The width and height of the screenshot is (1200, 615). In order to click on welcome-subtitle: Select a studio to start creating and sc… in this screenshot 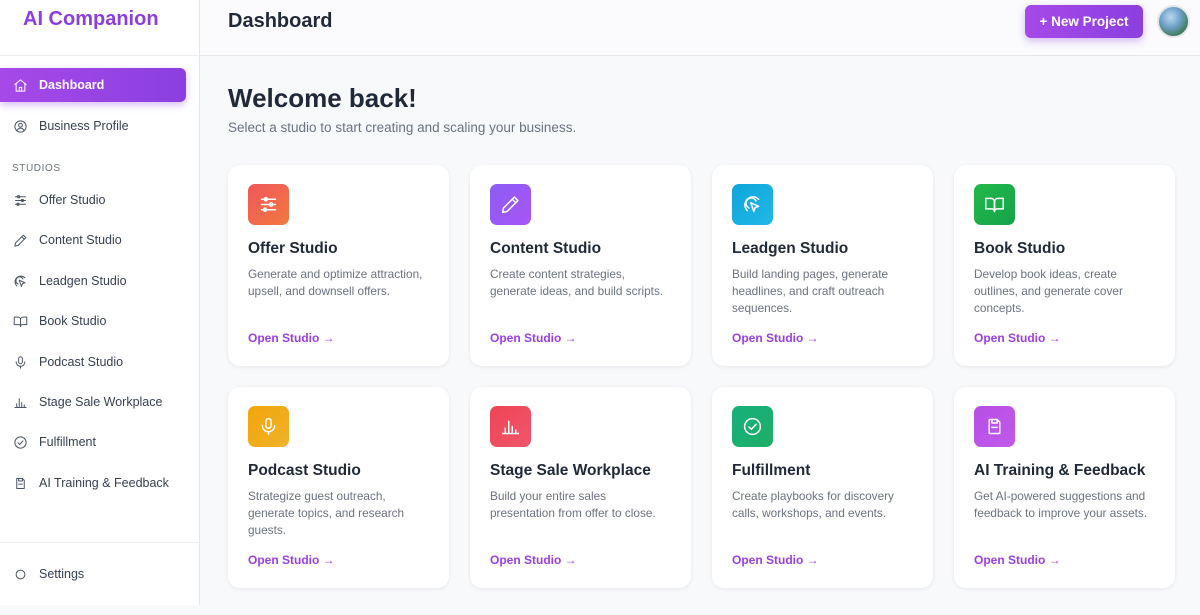, I will do `click(402, 127)`.